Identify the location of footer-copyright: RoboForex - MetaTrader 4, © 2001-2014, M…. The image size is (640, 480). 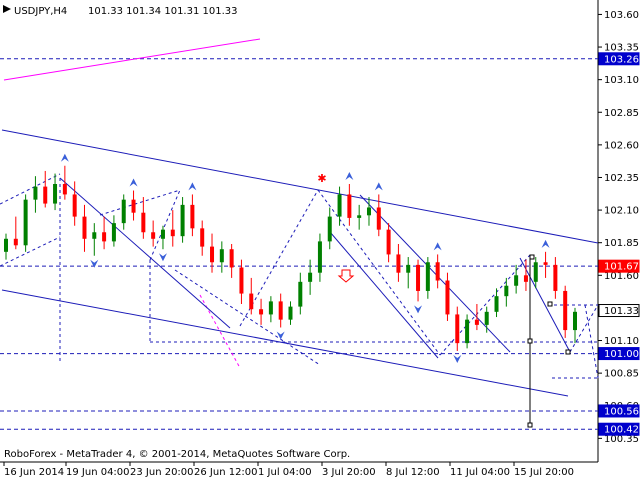
(177, 454).